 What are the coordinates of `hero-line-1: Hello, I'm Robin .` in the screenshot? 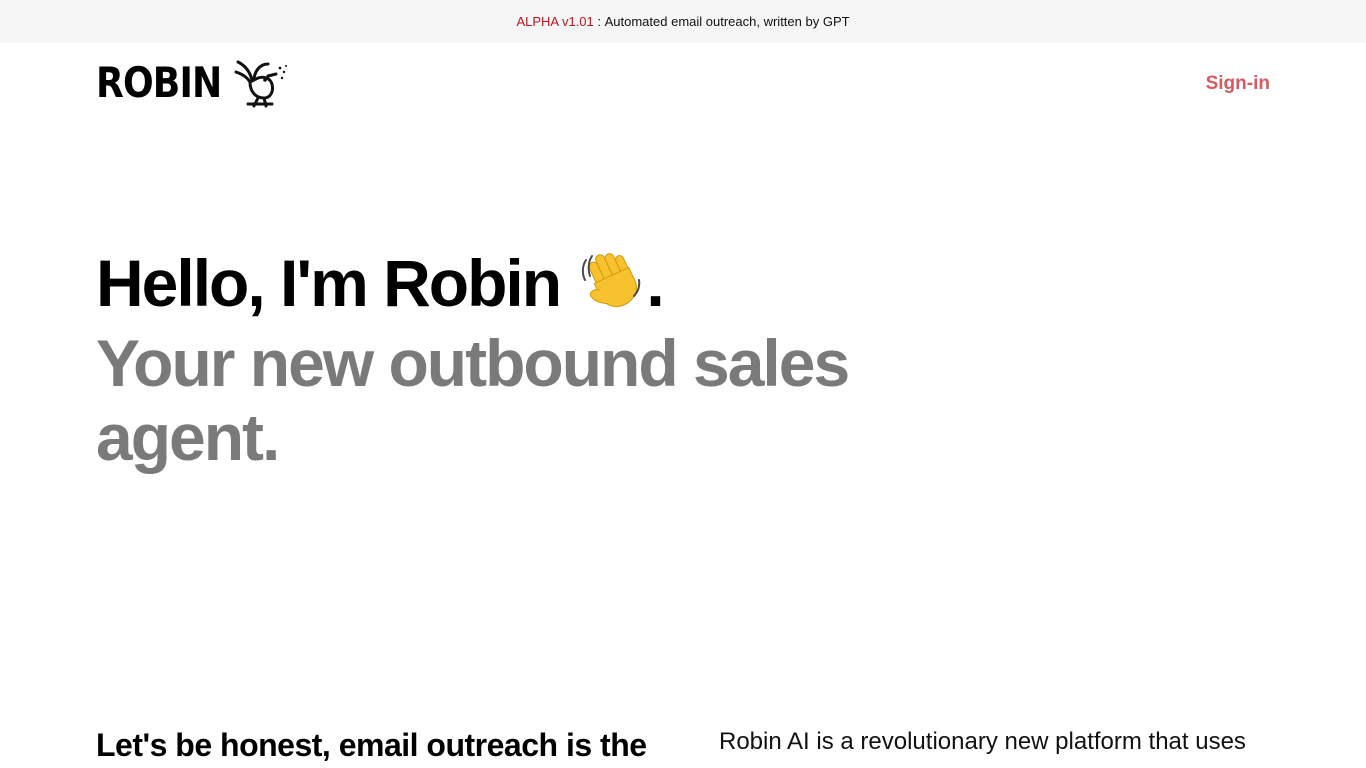 It's located at (496, 286).